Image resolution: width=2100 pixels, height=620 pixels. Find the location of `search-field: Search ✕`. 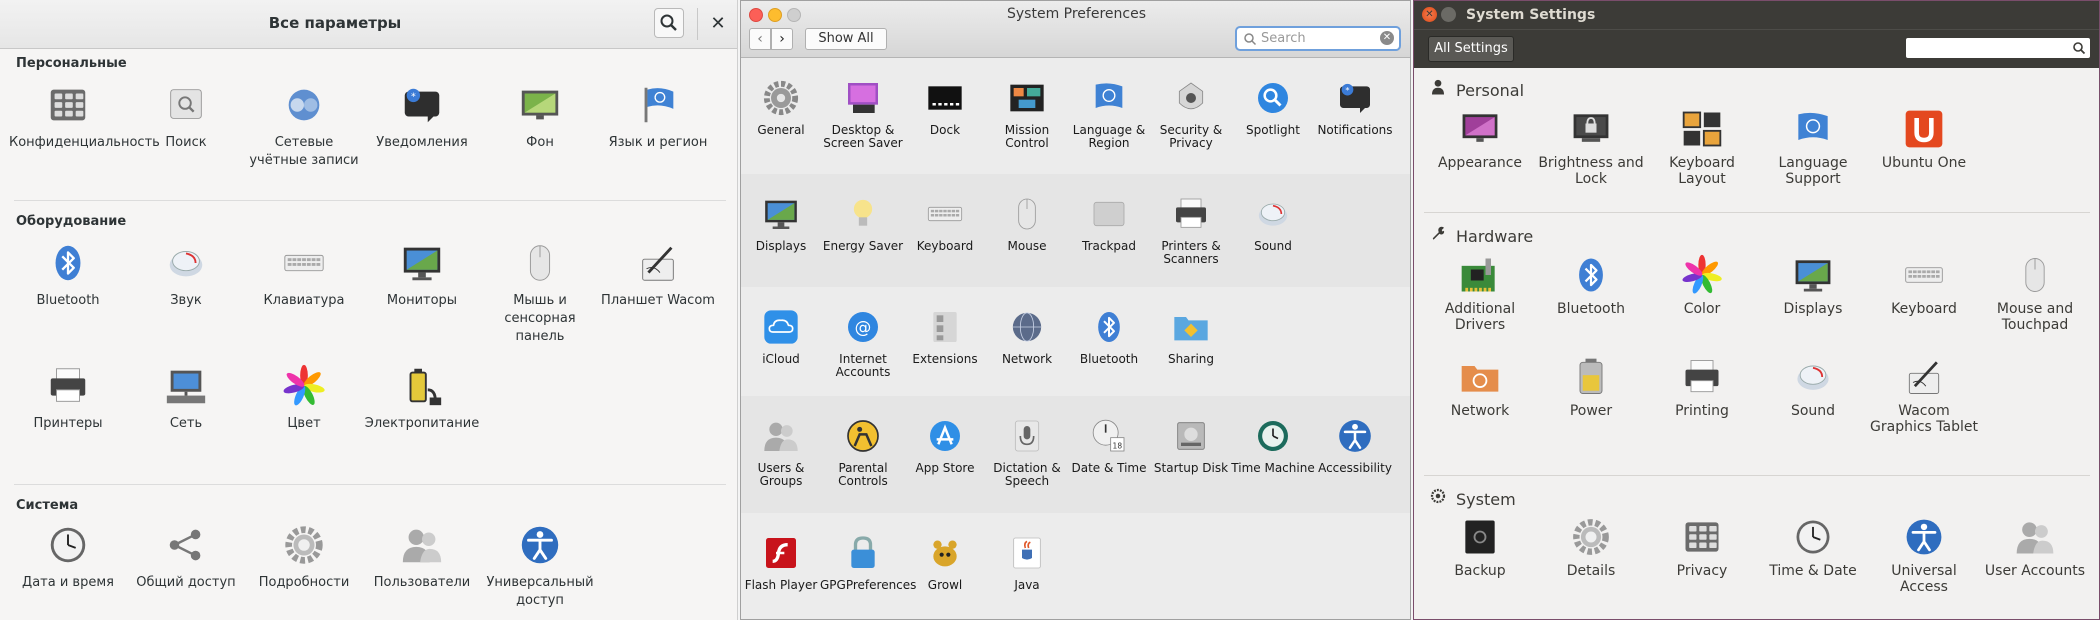

search-field: Search ✕ is located at coordinates (1318, 38).